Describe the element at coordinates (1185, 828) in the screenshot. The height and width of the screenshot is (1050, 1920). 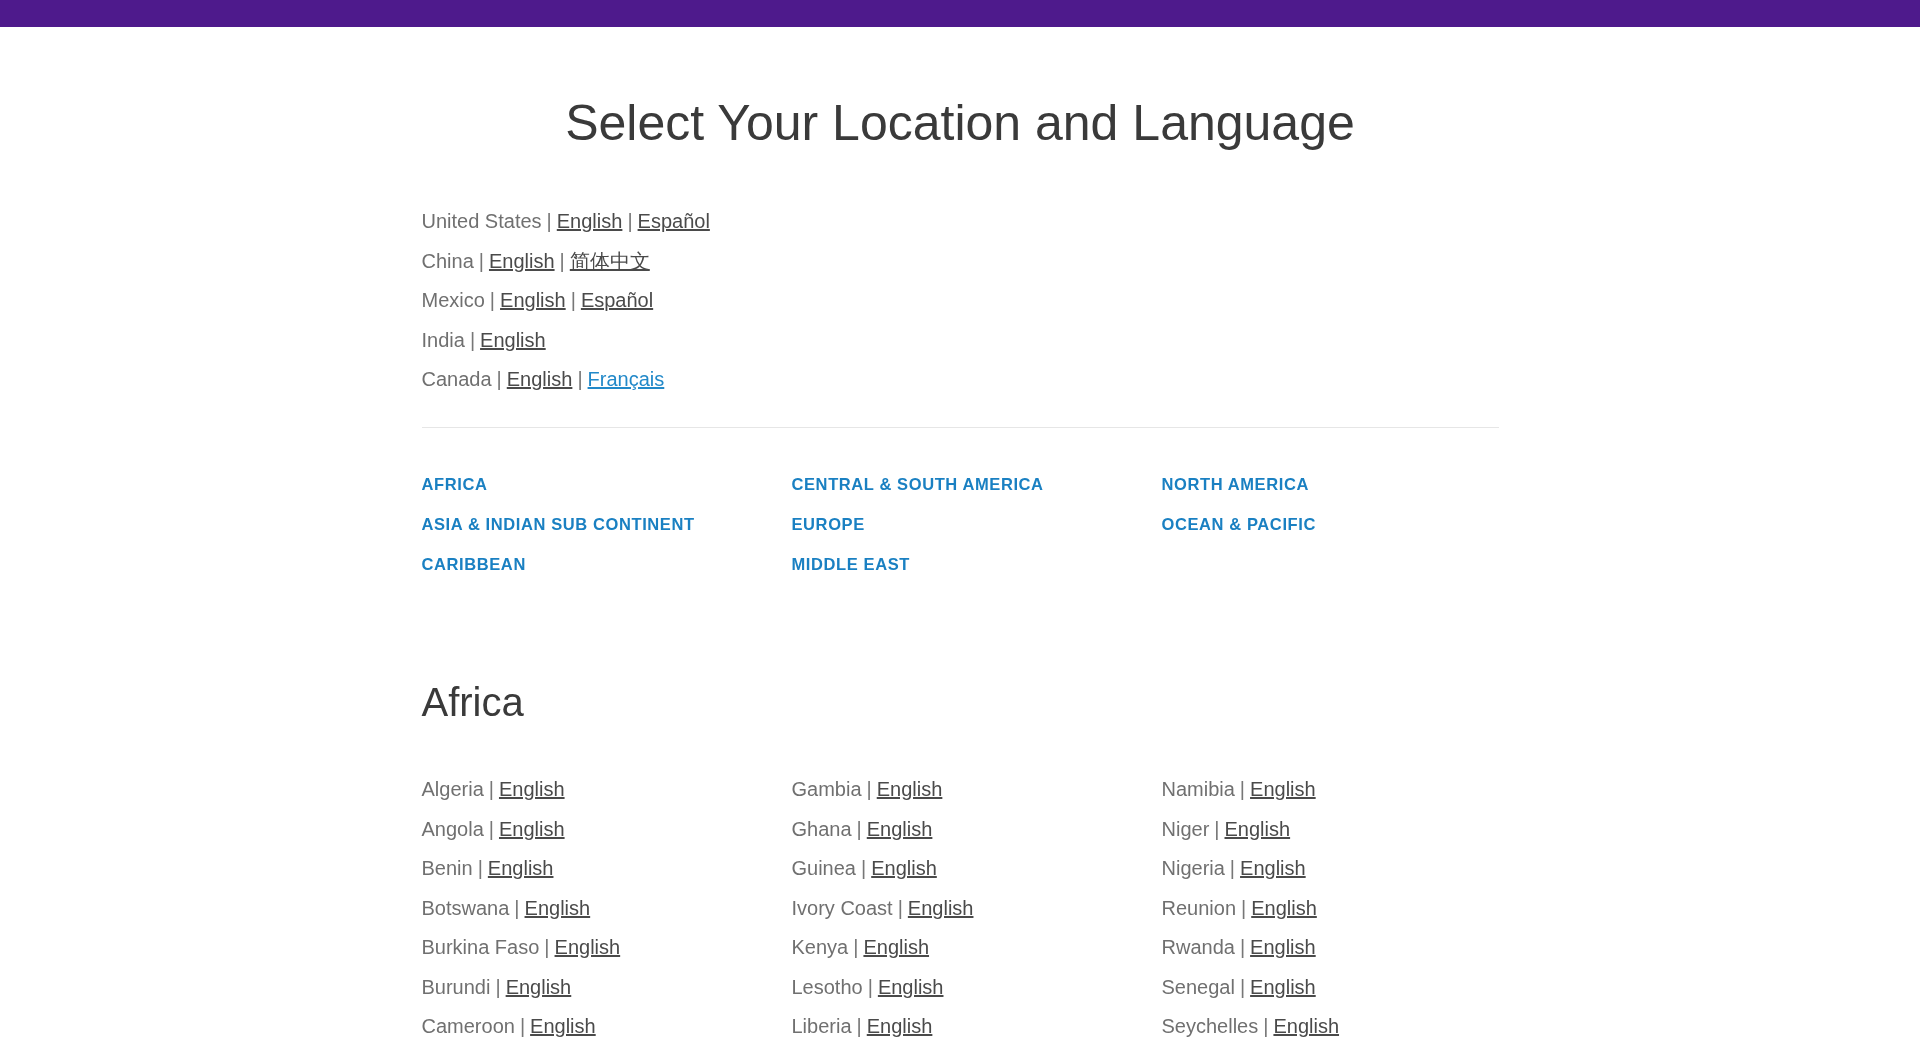
I see `country-name: Niger` at that location.